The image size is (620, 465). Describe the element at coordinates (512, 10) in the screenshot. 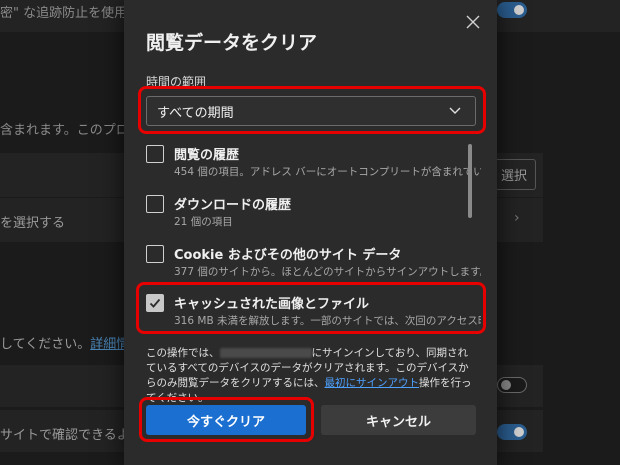

I see `tracking-toggle` at that location.